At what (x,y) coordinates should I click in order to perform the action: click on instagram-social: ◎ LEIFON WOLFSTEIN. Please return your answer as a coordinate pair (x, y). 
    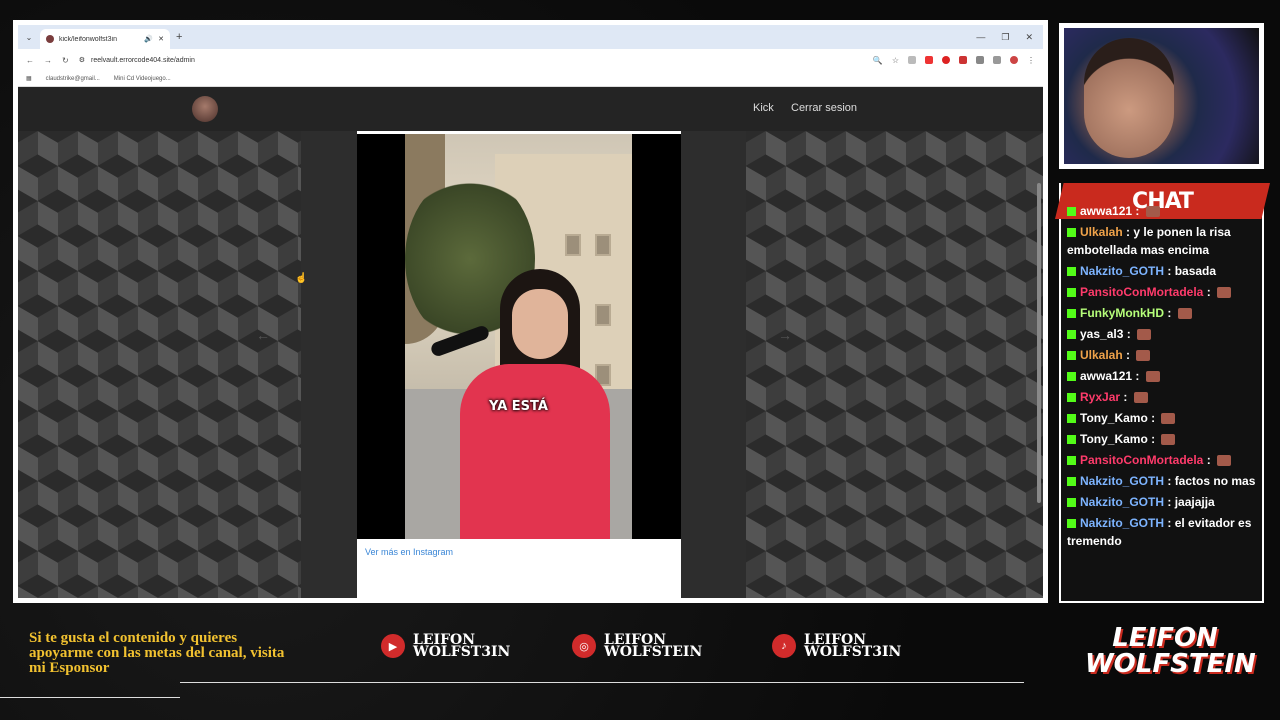
    Looking at the image, I should click on (643, 646).